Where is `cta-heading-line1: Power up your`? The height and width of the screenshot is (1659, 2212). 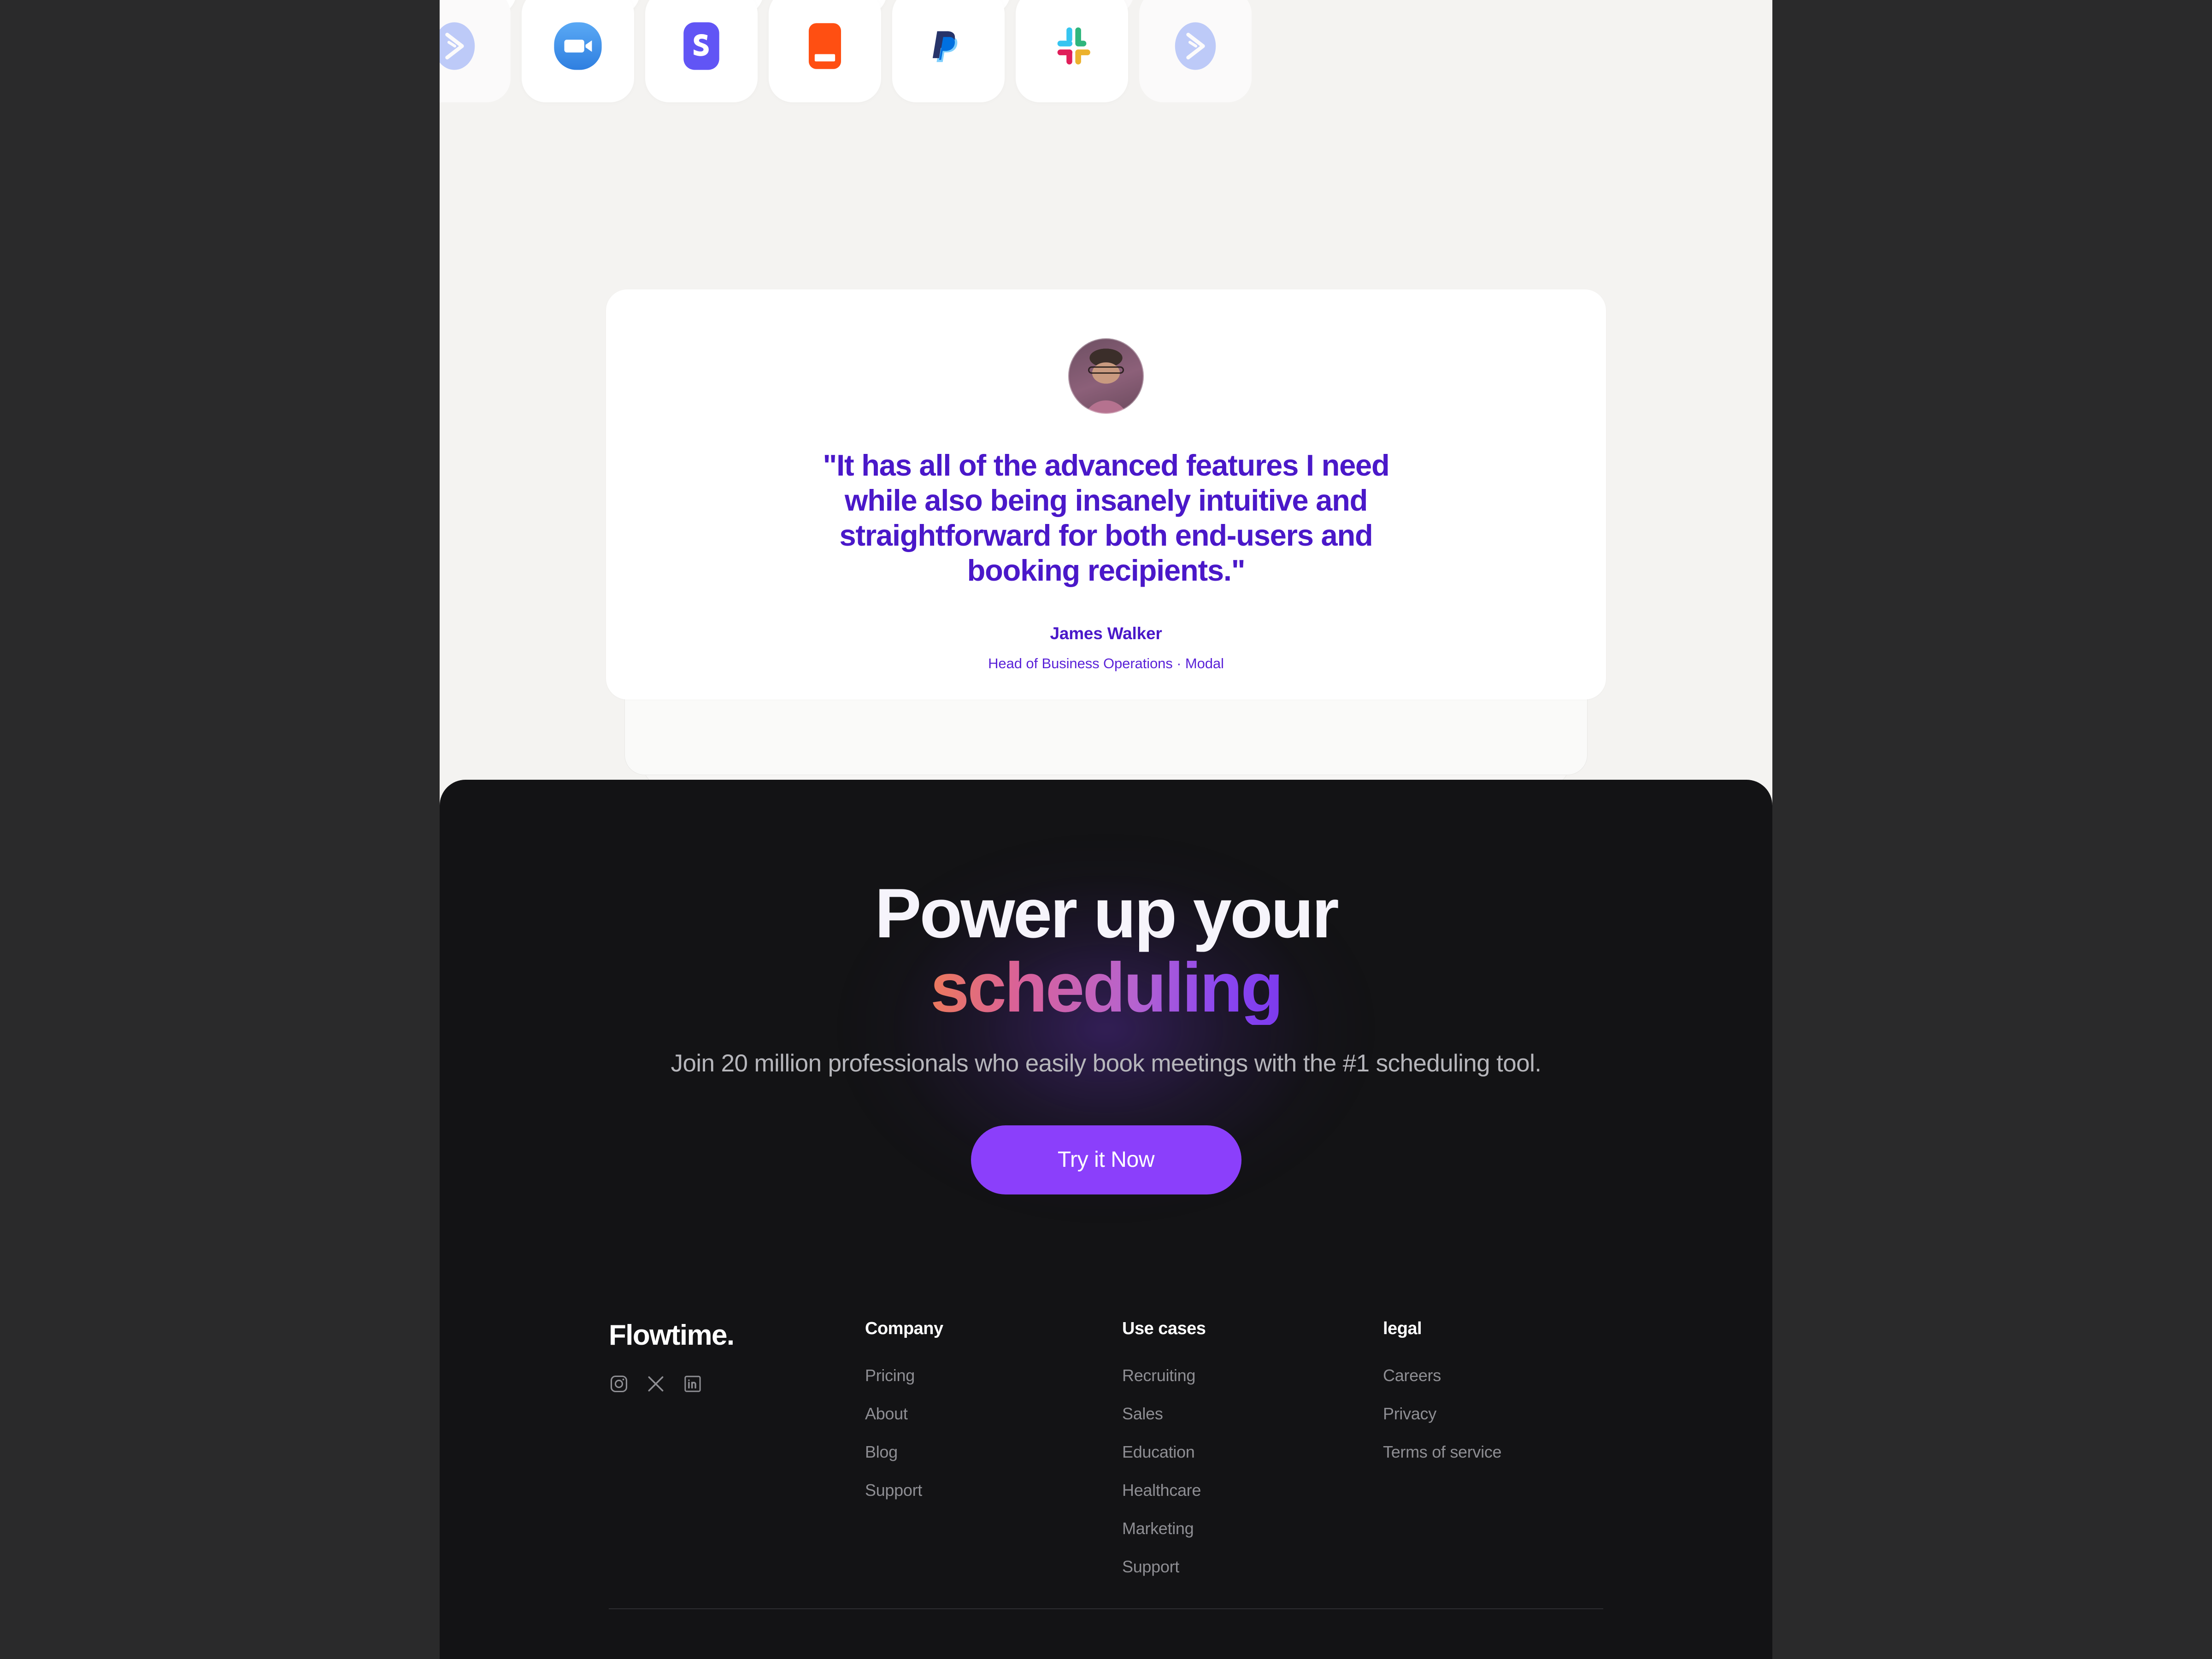
cta-heading-line1: Power up your is located at coordinates (1107, 913).